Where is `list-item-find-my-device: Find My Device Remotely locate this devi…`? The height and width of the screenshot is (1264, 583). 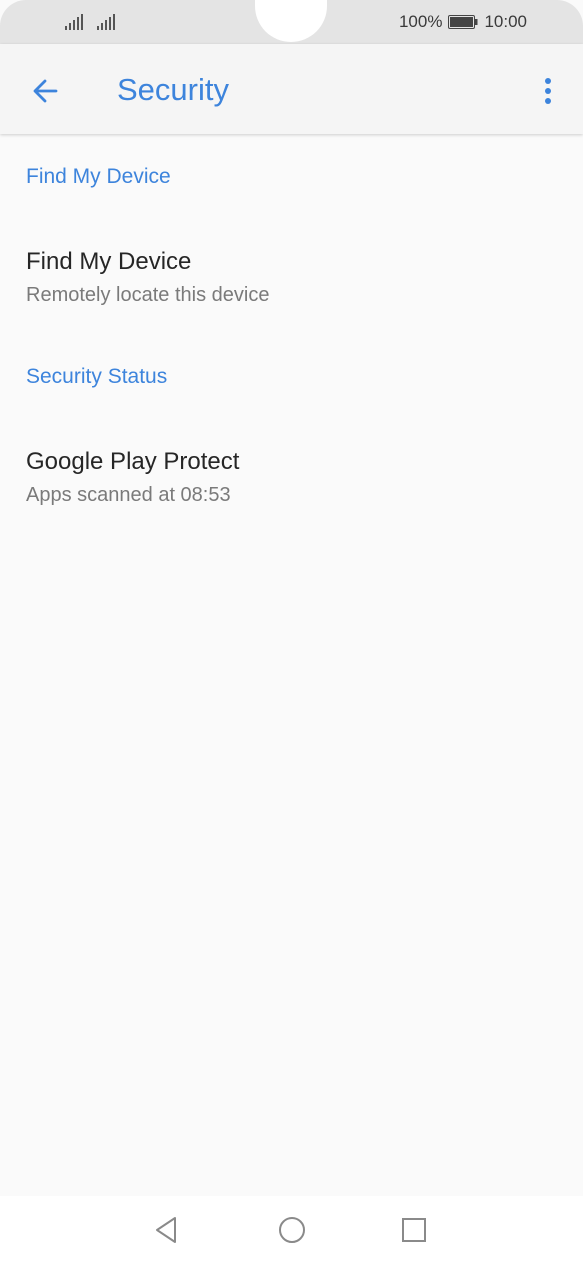
list-item-find-my-device: Find My Device Remotely locate this devi… is located at coordinates (291, 294).